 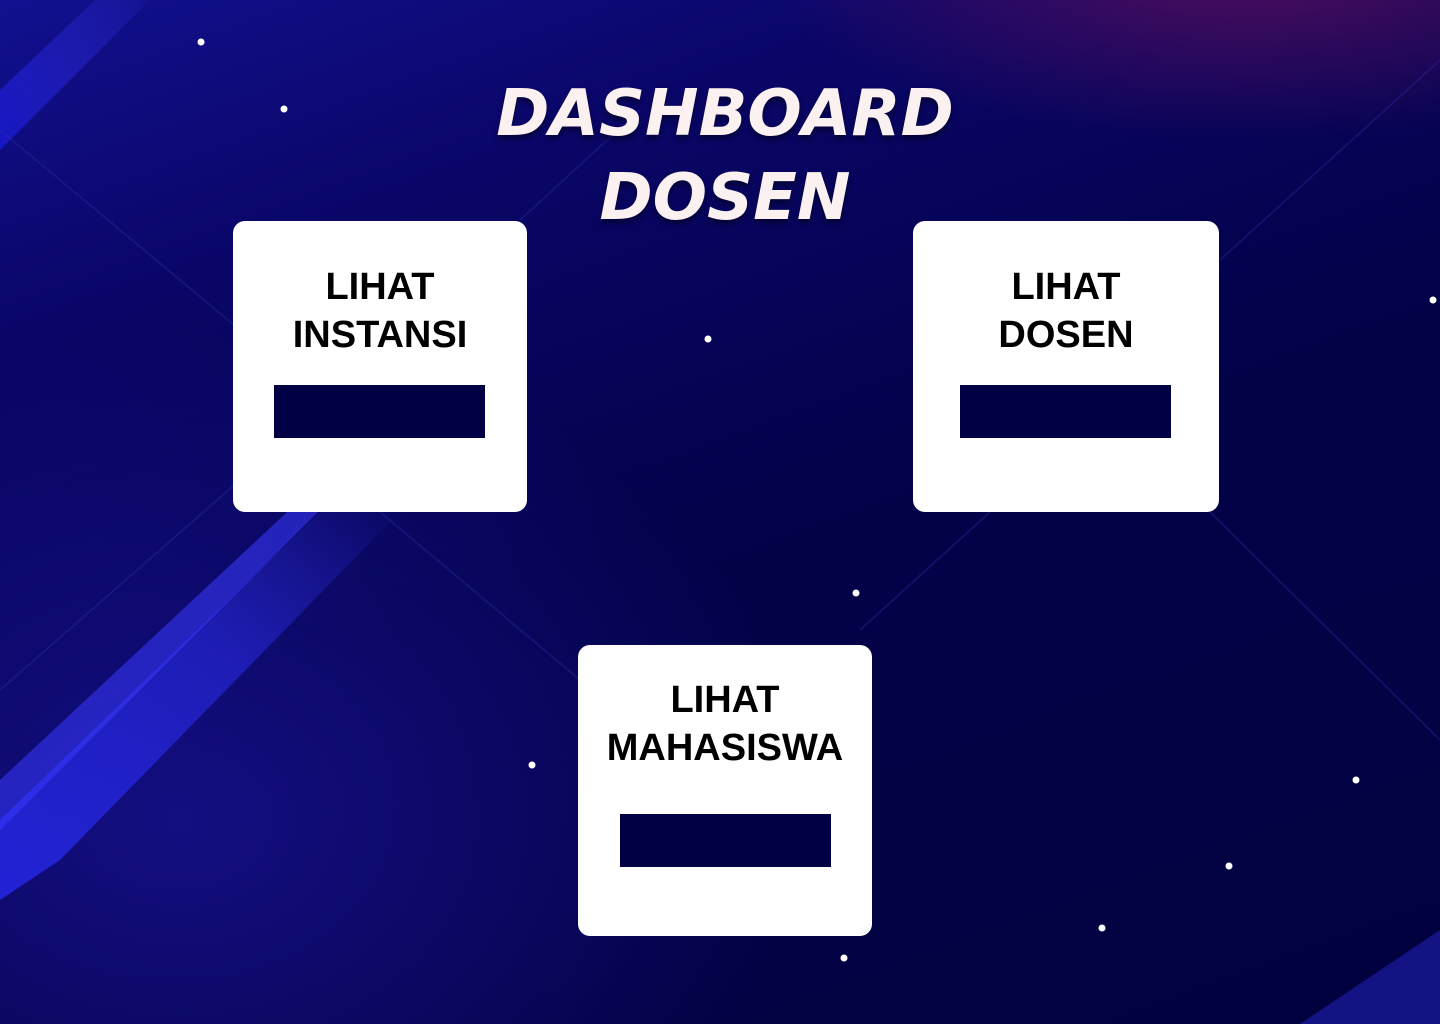 I want to click on page-title: DASHBOARD DOSEN, so click(x=725, y=156).